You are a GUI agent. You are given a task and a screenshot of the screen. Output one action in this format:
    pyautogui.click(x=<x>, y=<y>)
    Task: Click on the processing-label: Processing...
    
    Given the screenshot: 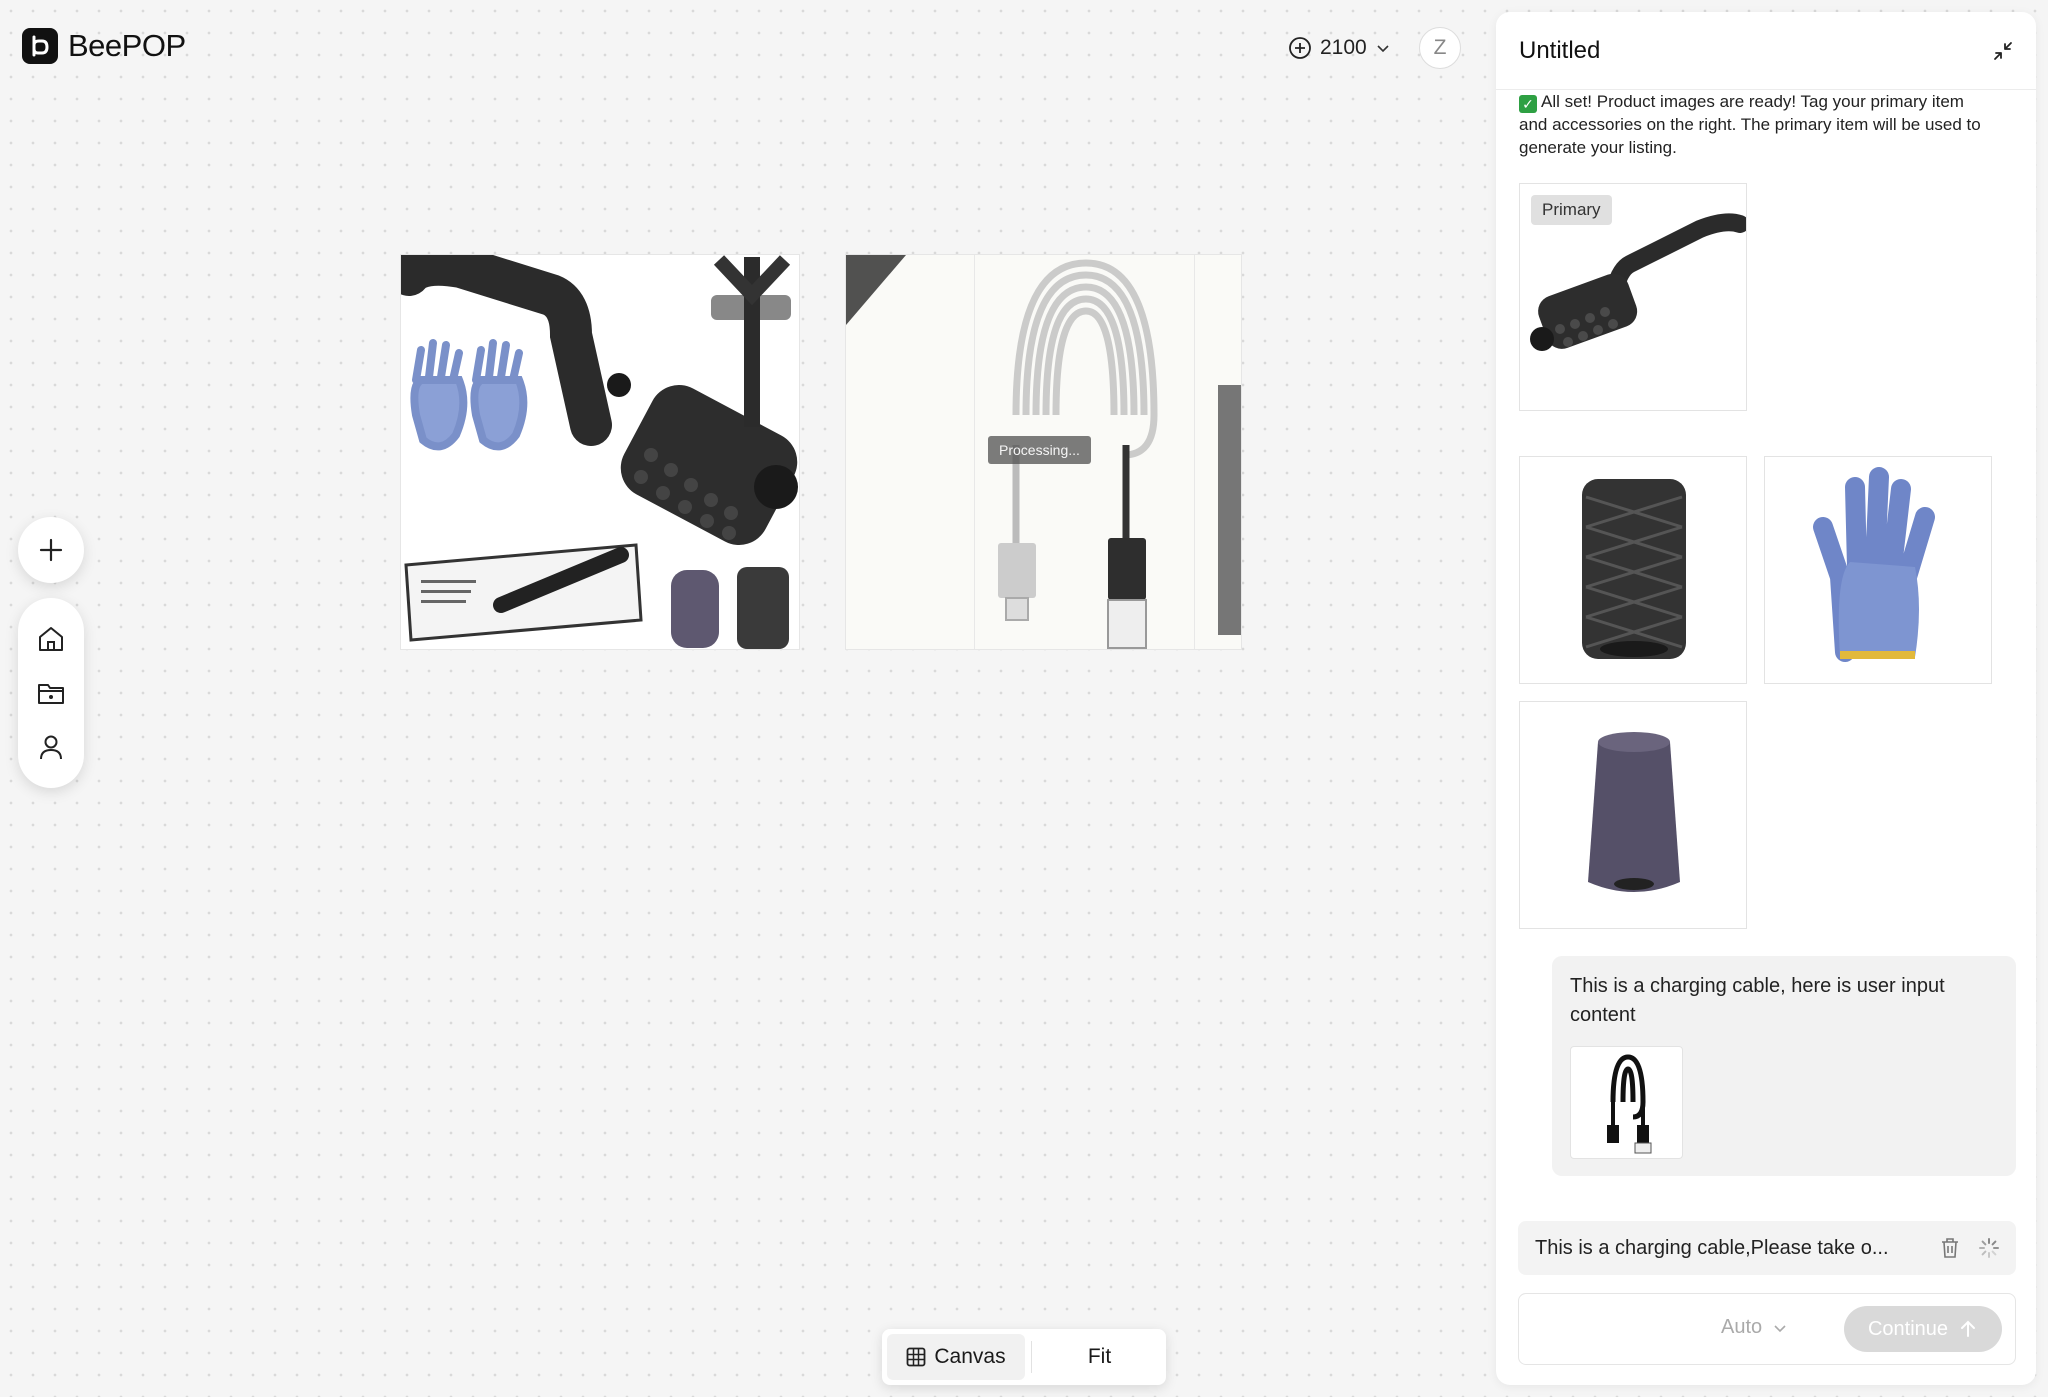 What is the action you would take?
    pyautogui.click(x=1039, y=450)
    